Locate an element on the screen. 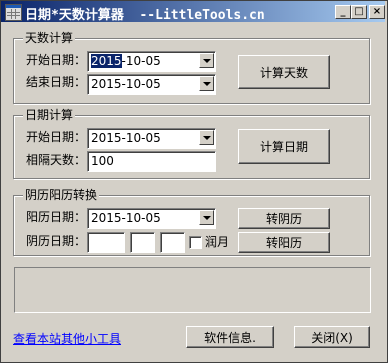 The image size is (388, 363). days-end-date-value: 2015-10-05 is located at coordinates (126, 84).